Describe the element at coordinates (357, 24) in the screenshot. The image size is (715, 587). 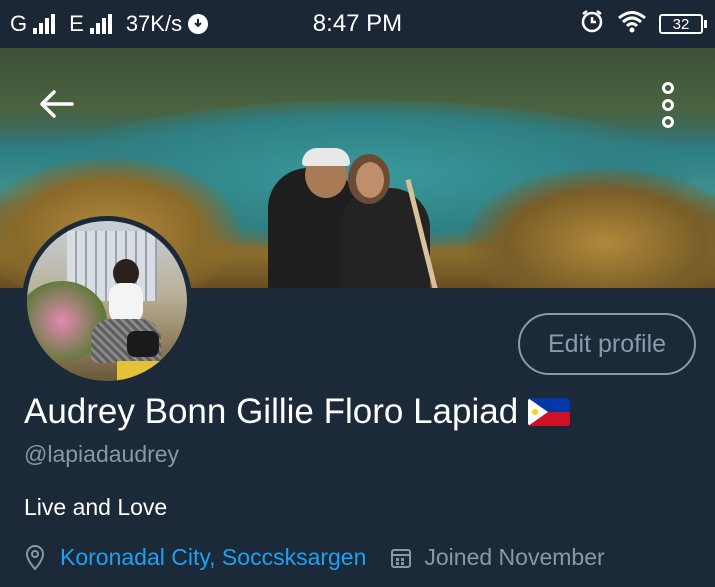
I see `status-bar: G E 37K/s 8:47 PM 32` at that location.